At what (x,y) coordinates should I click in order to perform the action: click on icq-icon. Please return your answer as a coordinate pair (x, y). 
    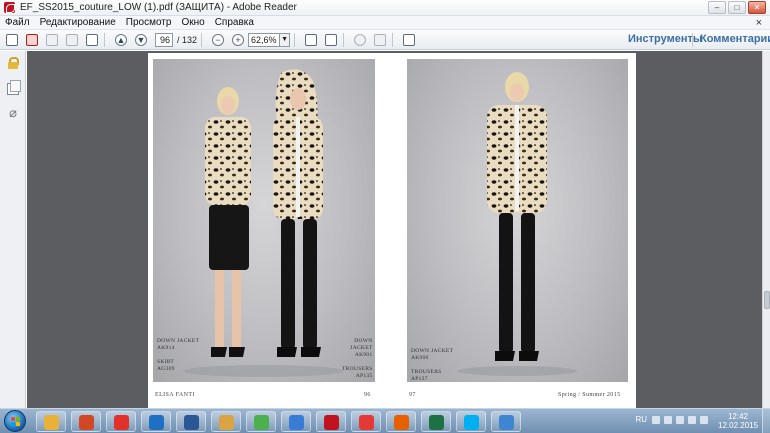
    Looking at the image, I should click on (261, 422).